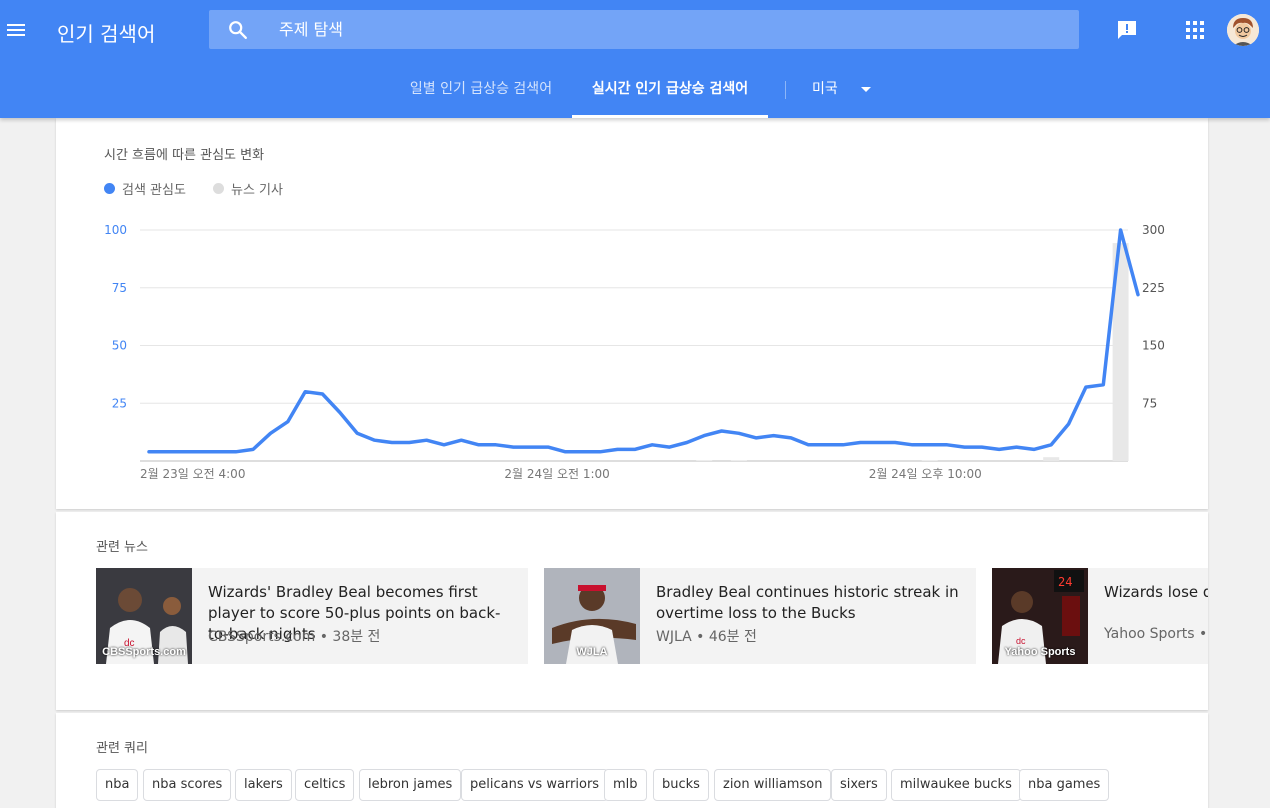  Describe the element at coordinates (535, 785) in the screenshot. I see `query-chip: pelicans vs warriors` at that location.